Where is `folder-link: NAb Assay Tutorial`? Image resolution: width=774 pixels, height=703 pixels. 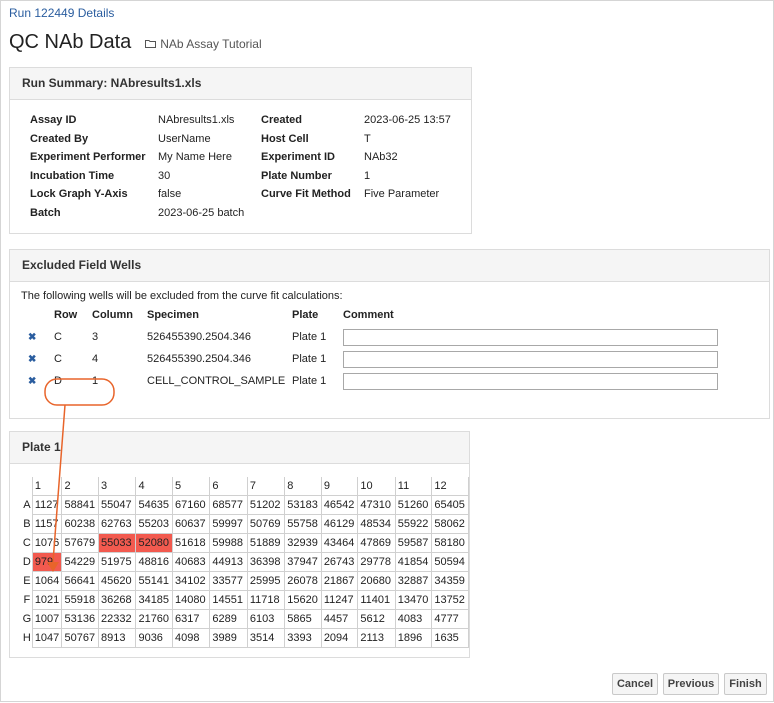 folder-link: NAb Assay Tutorial is located at coordinates (203, 44).